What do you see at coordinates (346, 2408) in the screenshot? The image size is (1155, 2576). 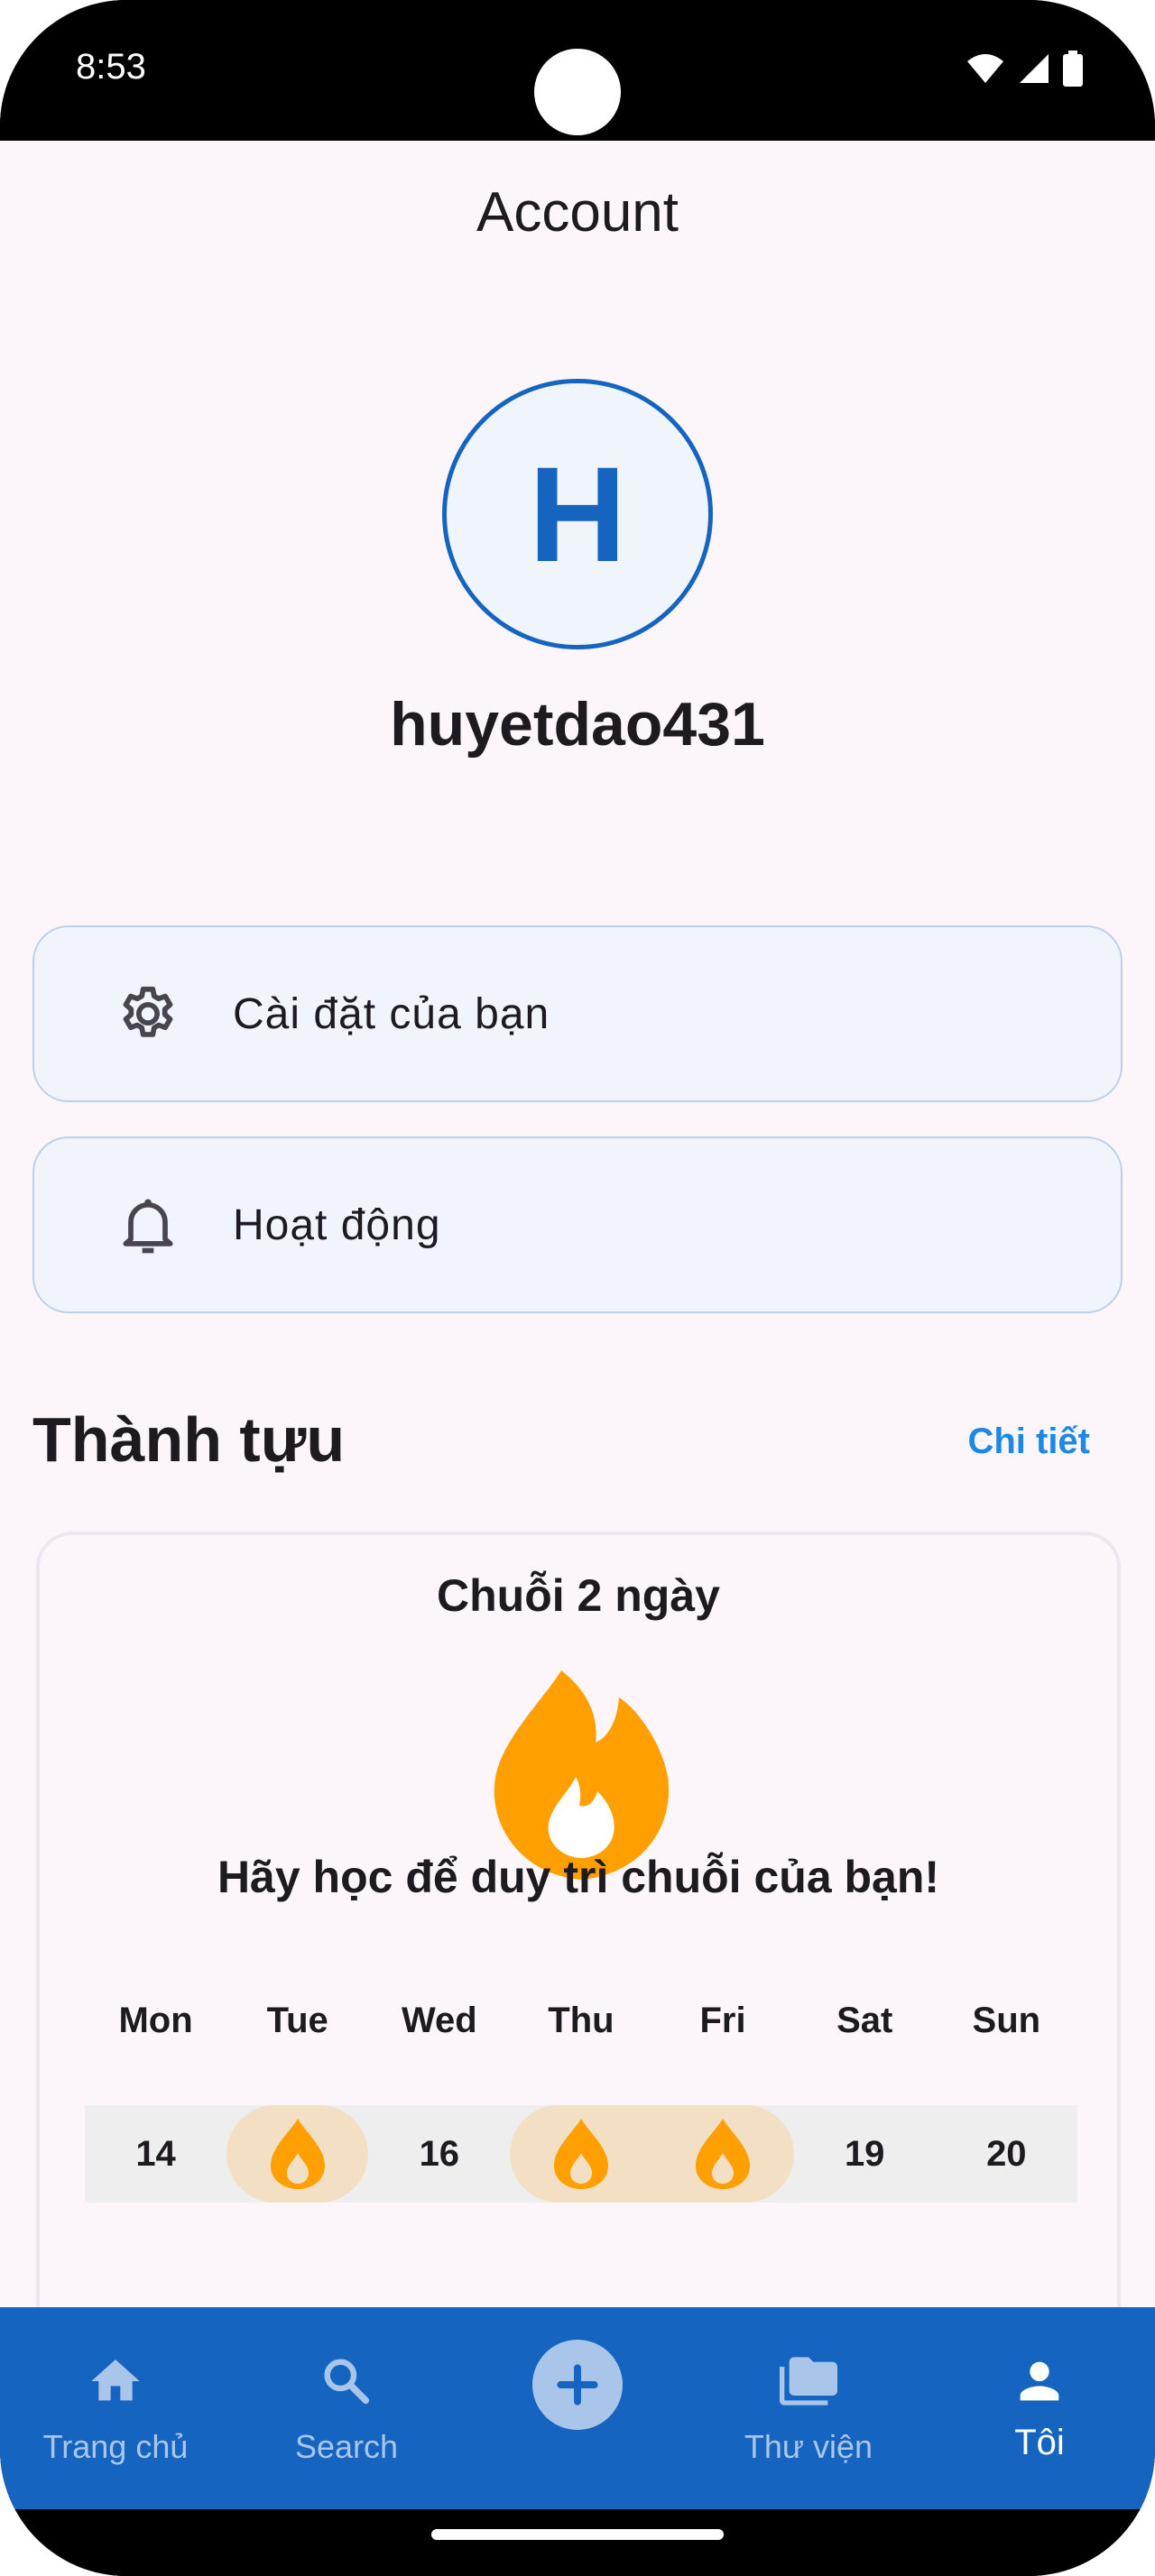 I see `nav-item-search: Search` at bounding box center [346, 2408].